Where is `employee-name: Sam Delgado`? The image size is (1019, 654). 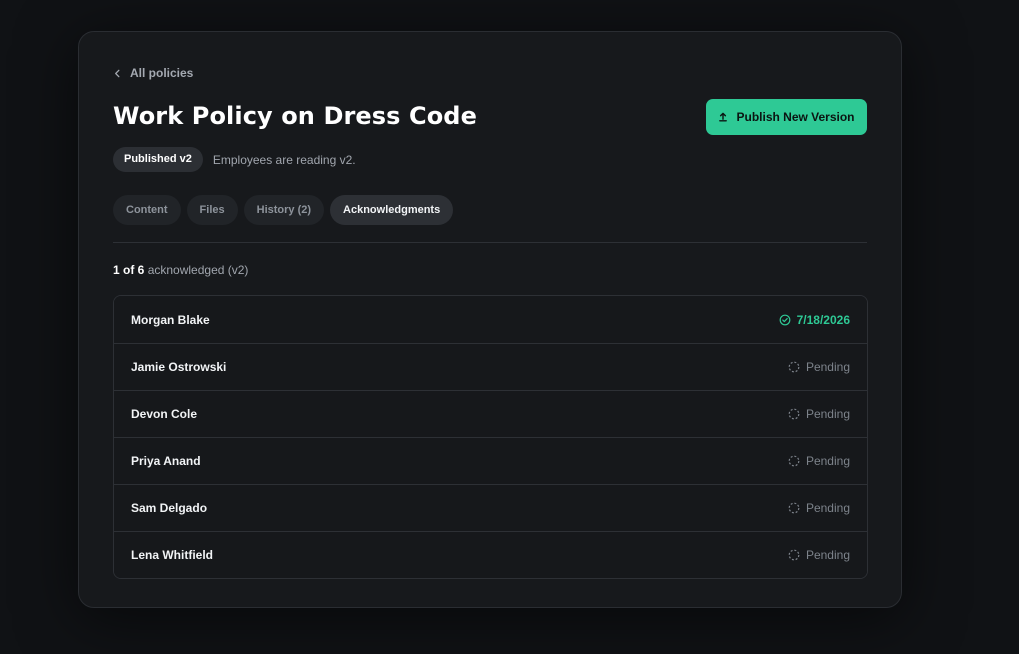
employee-name: Sam Delgado is located at coordinates (169, 508).